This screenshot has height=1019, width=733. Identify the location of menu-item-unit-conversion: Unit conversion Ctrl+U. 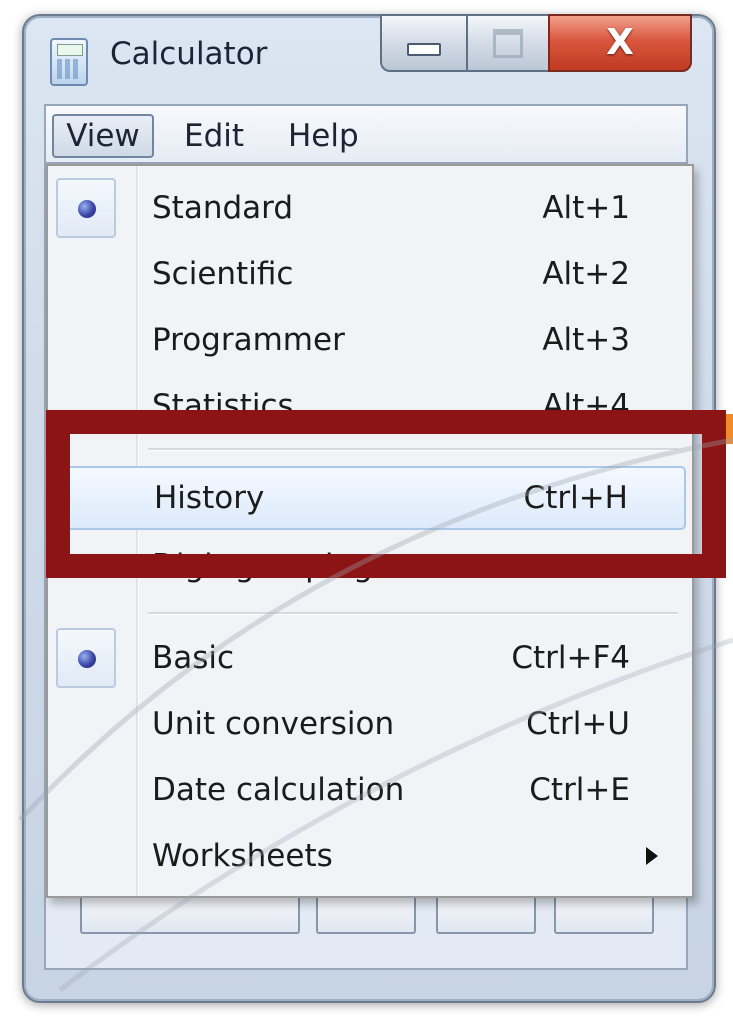
(370, 724).